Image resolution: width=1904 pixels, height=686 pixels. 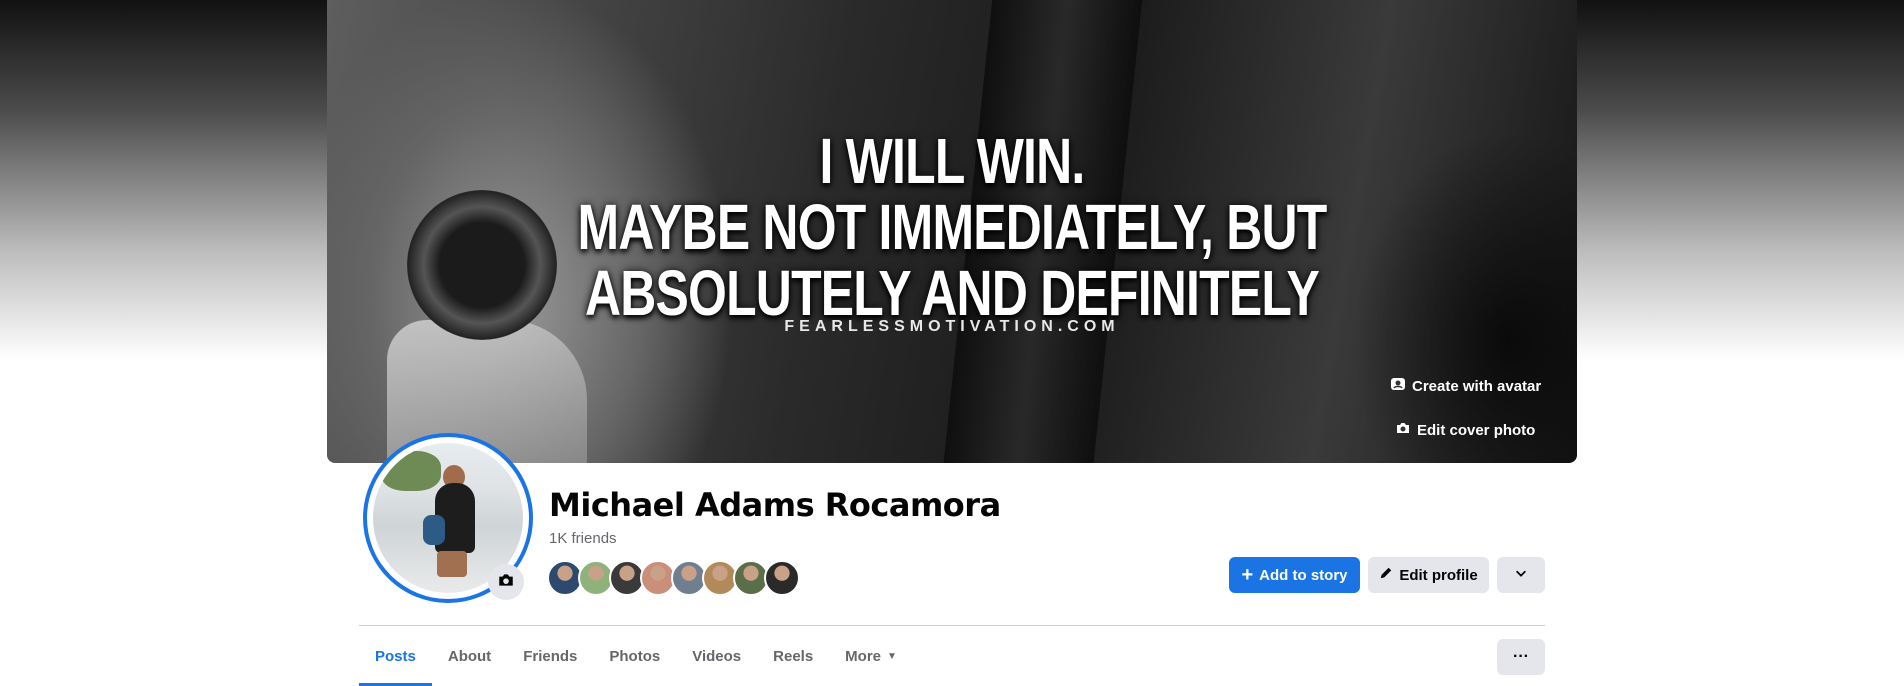 What do you see at coordinates (452, 564) in the screenshot?
I see `photo-legs` at bounding box center [452, 564].